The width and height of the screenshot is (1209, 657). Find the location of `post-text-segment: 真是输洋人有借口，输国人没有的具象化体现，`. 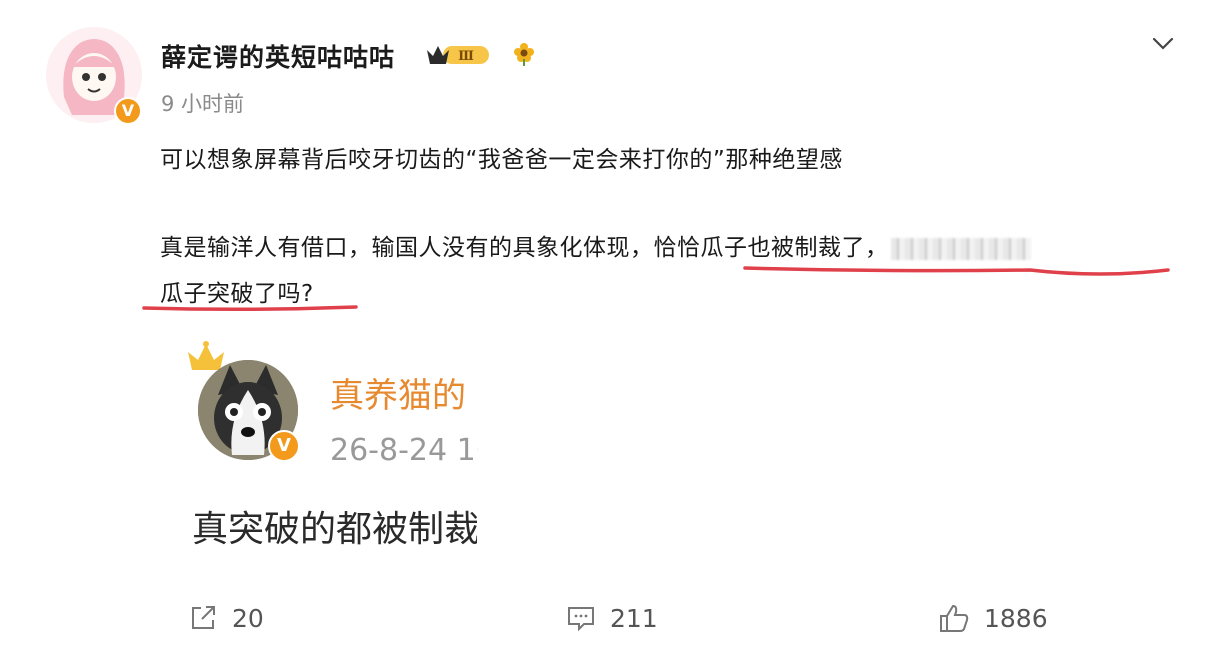

post-text-segment: 真是输洋人有借口，输国人没有的具象化体现， is located at coordinates (407, 248).